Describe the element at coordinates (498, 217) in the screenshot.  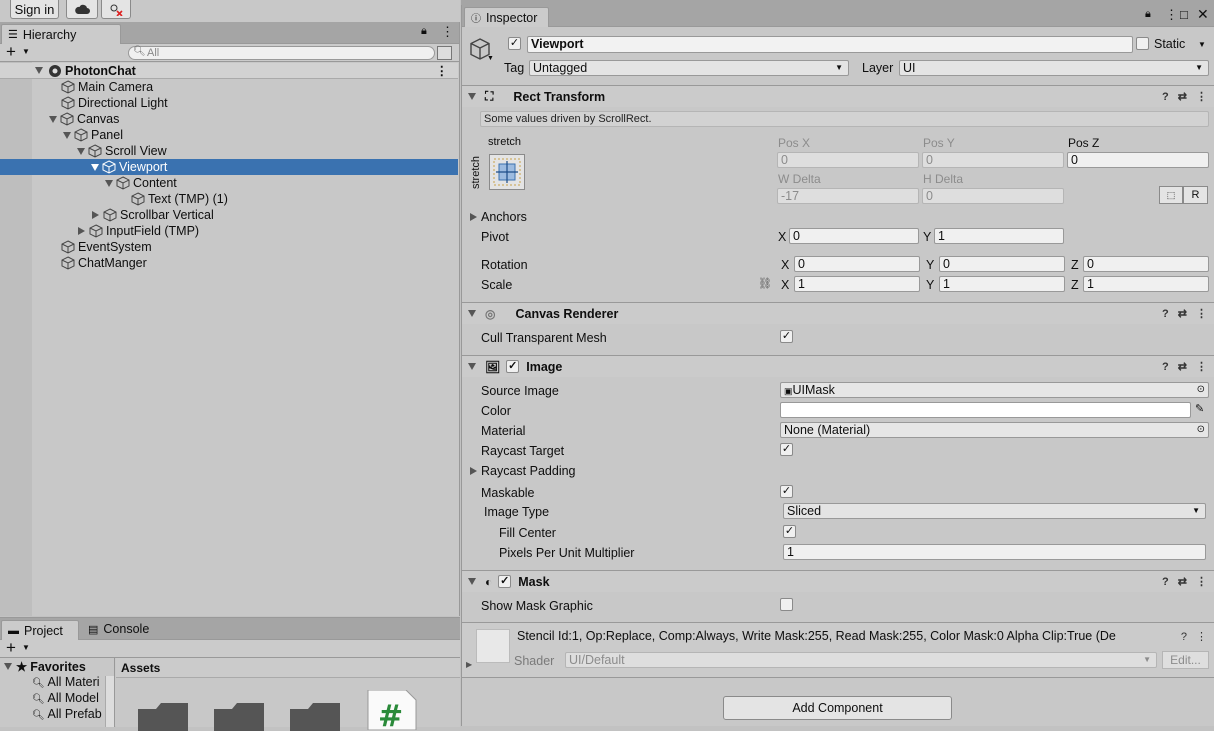
I see `anchors-foldout: Anchors` at that location.